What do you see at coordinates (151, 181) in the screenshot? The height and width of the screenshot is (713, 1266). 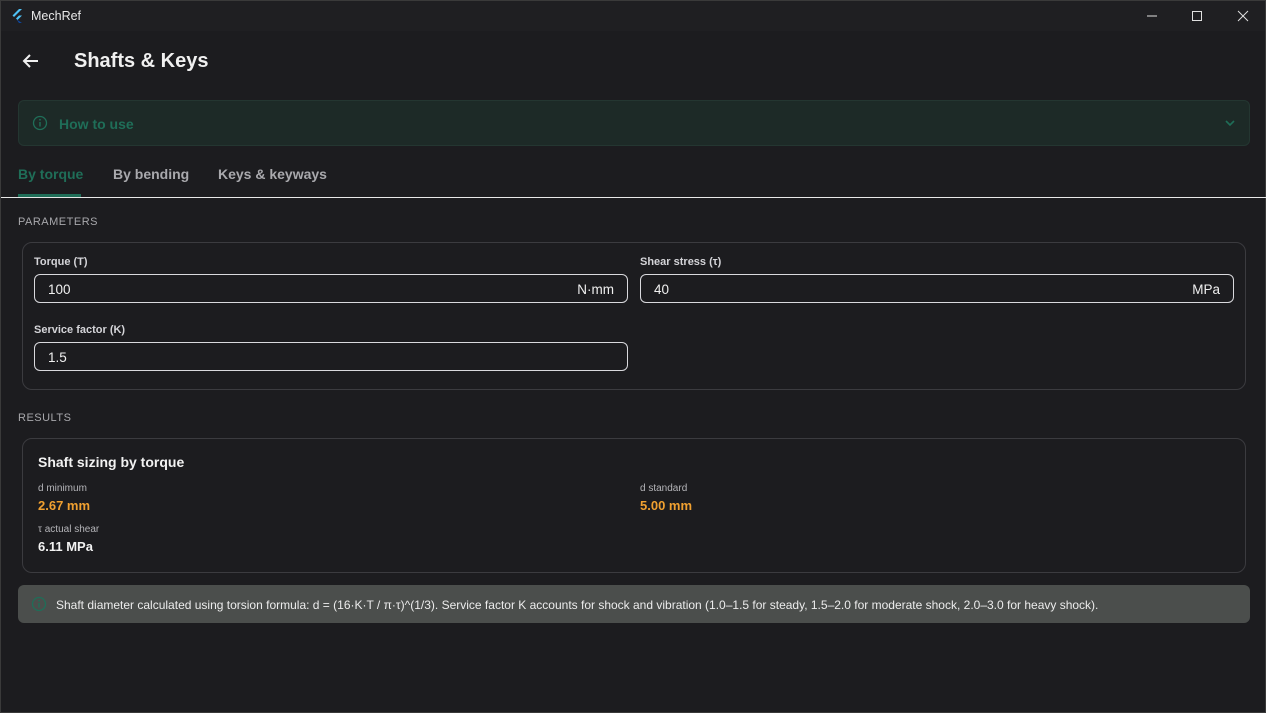 I see `tab-by-bending: By bending` at bounding box center [151, 181].